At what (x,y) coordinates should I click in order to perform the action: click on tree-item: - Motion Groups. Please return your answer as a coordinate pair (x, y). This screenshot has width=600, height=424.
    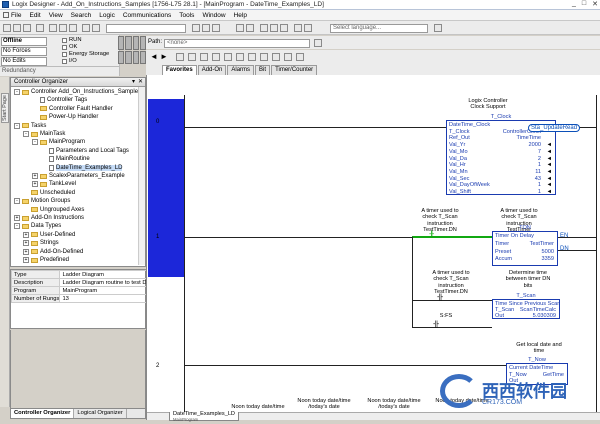
    Looking at the image, I should click on (42, 201).